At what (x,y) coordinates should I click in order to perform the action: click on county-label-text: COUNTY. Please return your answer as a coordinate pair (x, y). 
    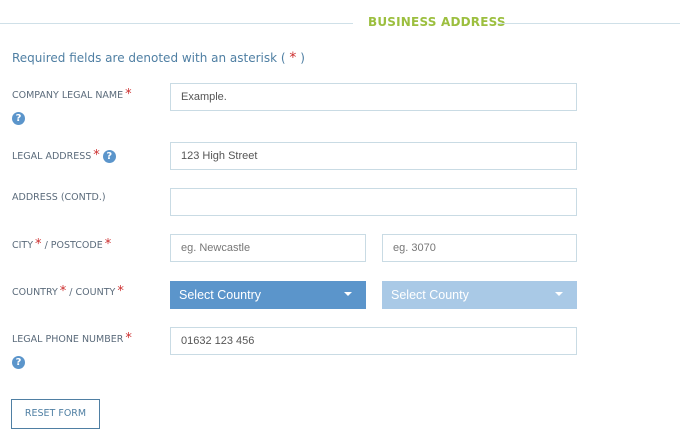
    Looking at the image, I should click on (95, 292).